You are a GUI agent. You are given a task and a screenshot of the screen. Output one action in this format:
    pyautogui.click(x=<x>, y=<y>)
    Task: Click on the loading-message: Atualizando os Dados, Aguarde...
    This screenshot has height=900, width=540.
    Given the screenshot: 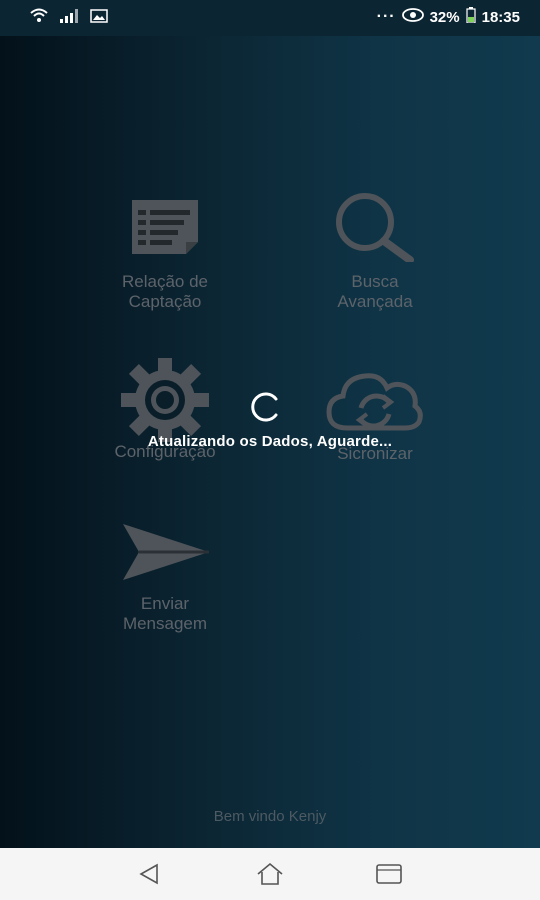 What is the action you would take?
    pyautogui.click(x=270, y=441)
    